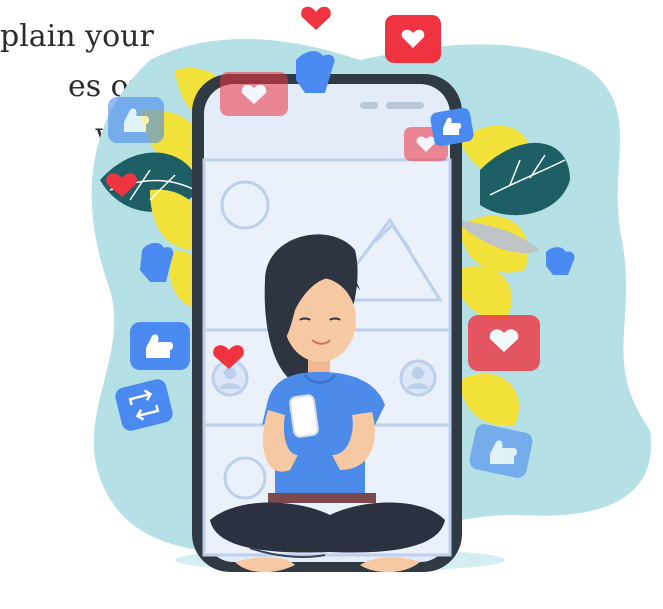  Describe the element at coordinates (369, 105) in the screenshot. I see `phone-speaker` at that location.